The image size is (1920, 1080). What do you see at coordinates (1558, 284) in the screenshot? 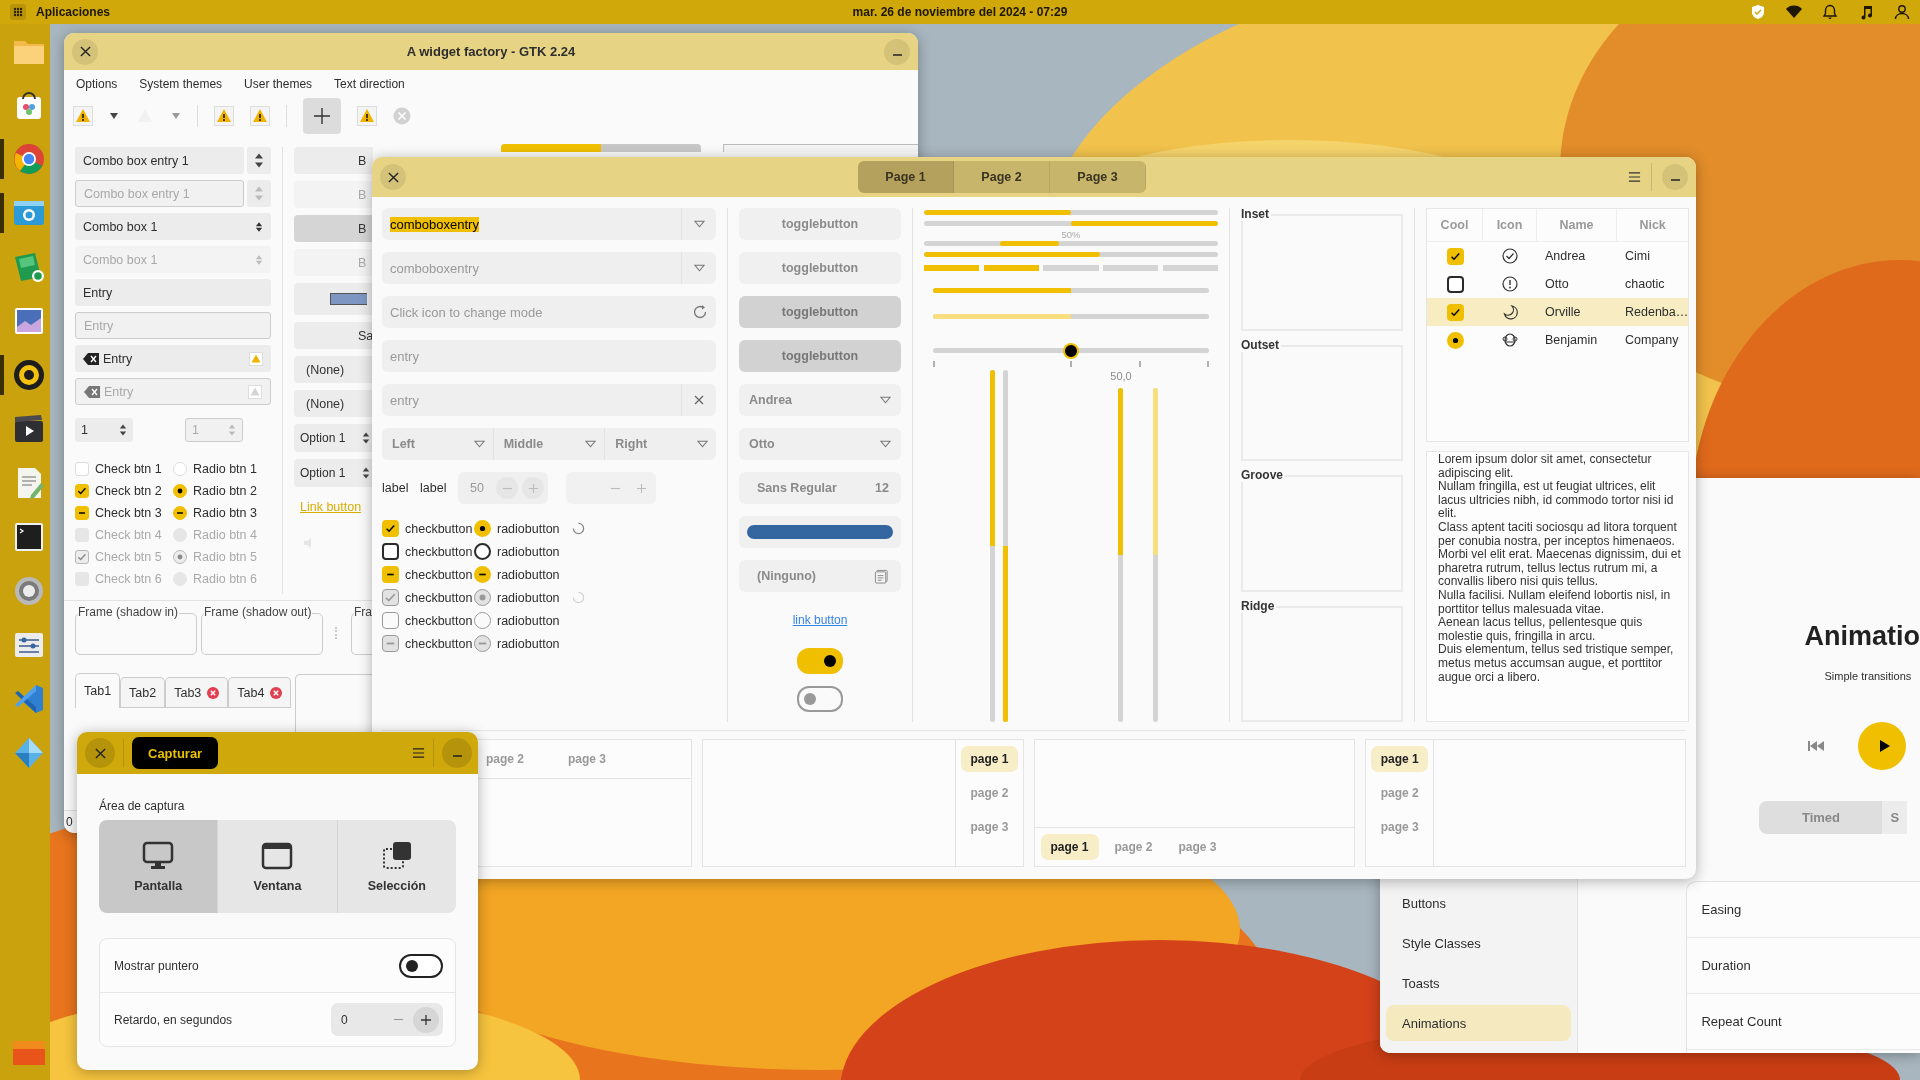
I see `tree-row: Otto chaotic` at bounding box center [1558, 284].